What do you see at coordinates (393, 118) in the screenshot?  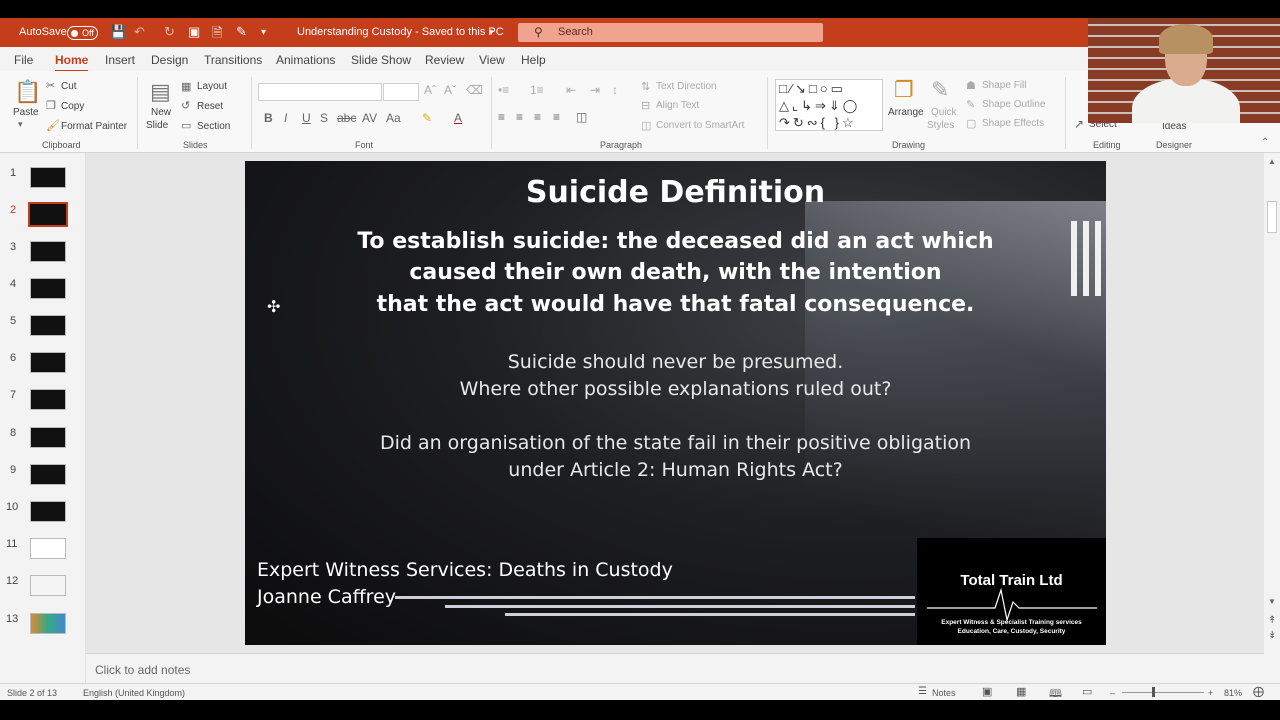 I see `change-case-icon: Aa` at bounding box center [393, 118].